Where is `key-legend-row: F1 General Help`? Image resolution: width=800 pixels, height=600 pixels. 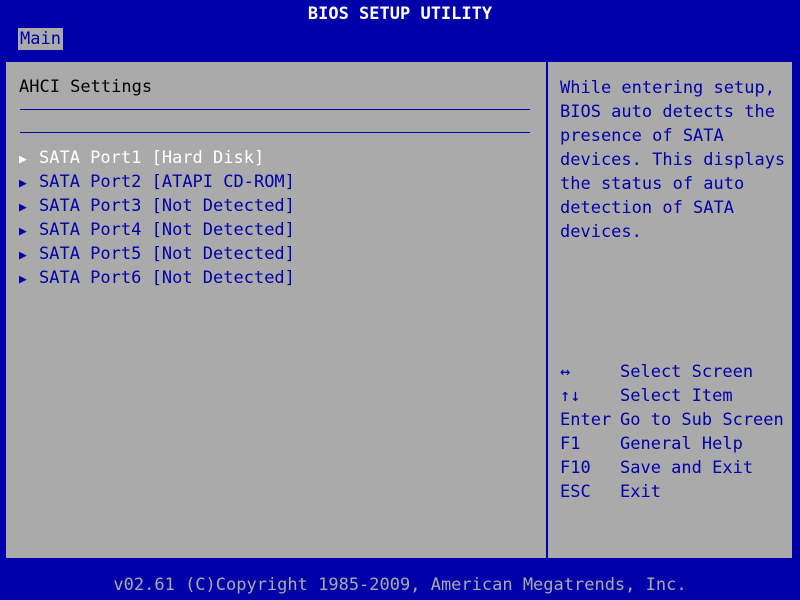 key-legend-row: F1 General Help is located at coordinates (672, 444).